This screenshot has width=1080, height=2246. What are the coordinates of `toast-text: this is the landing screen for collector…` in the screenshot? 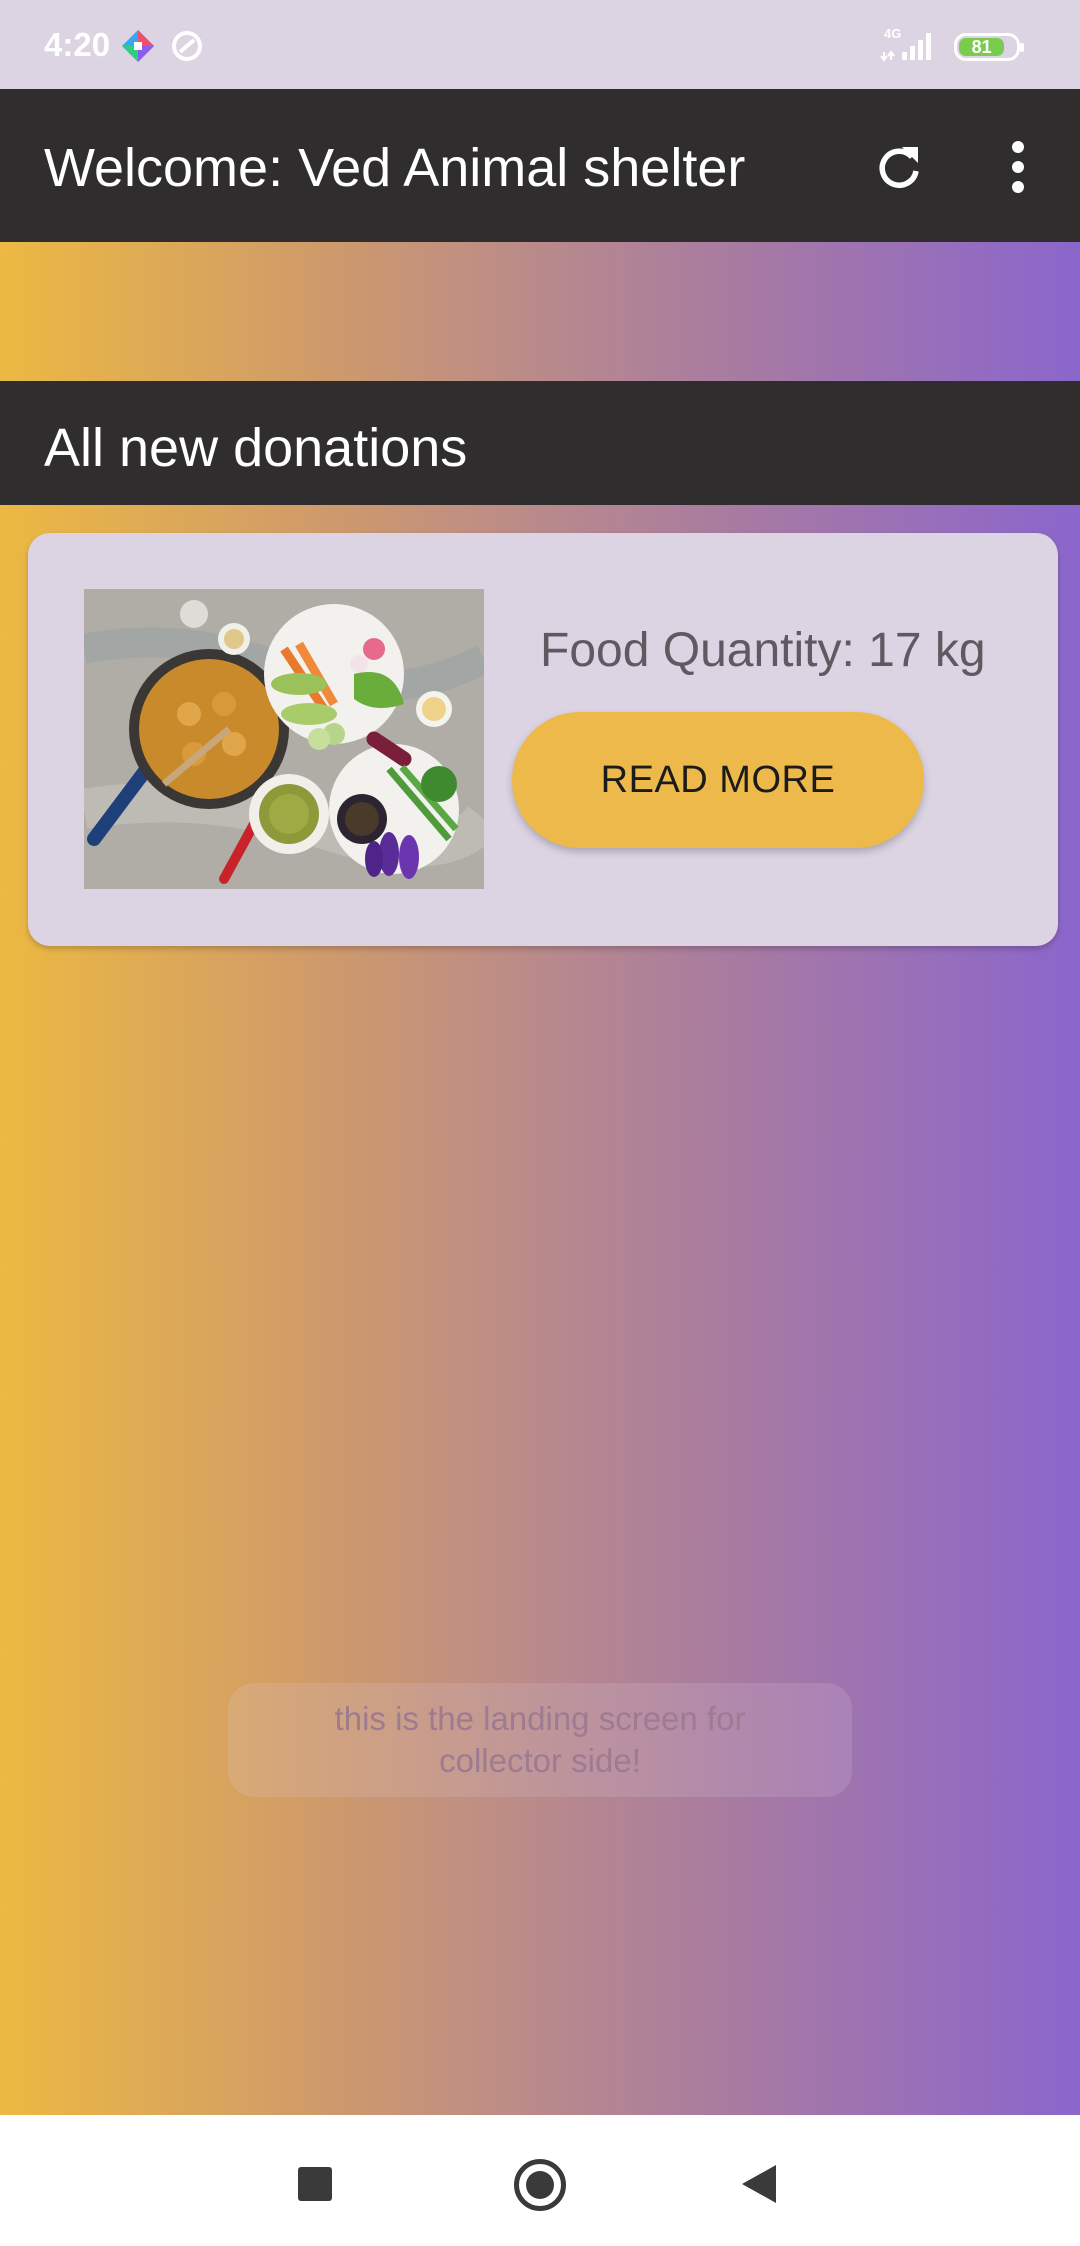 It's located at (540, 1739).